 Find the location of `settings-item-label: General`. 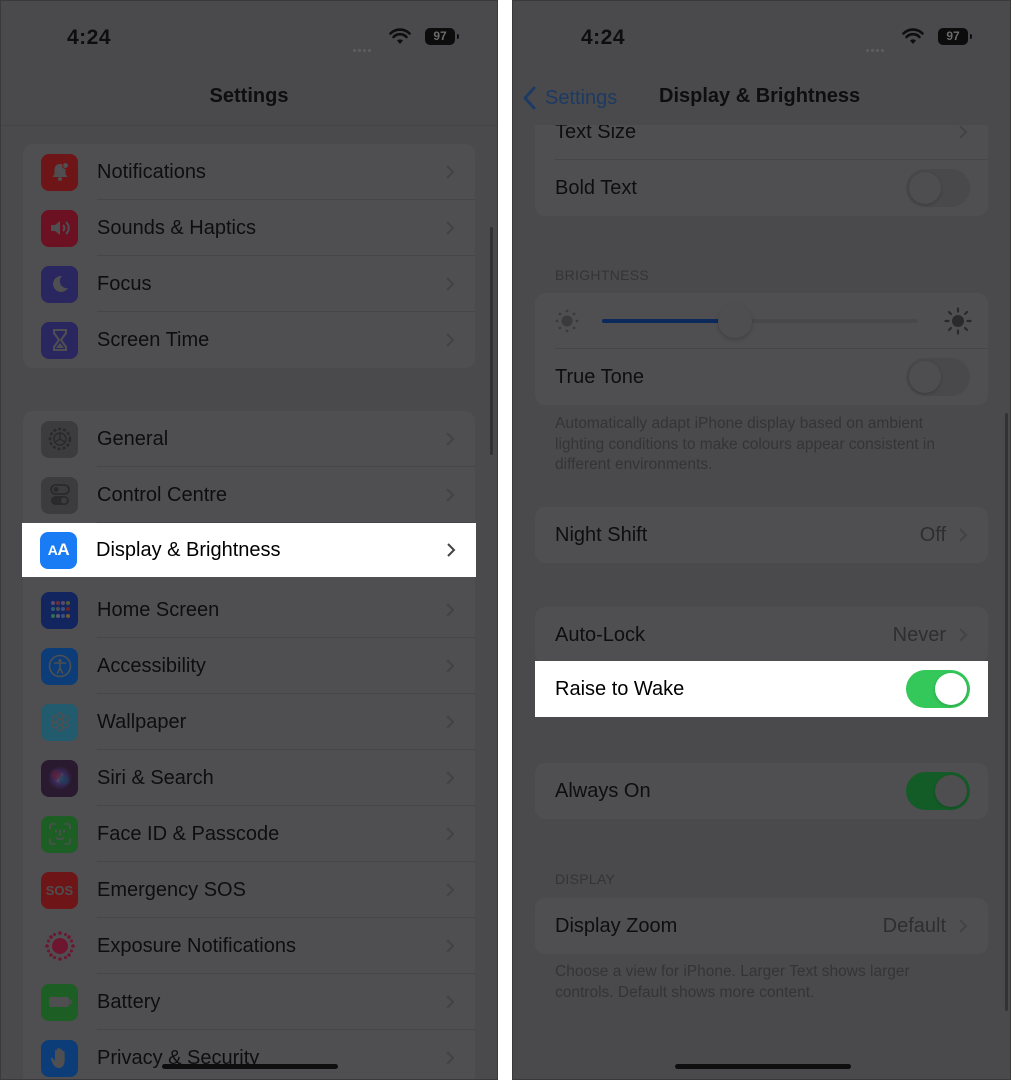

settings-item-label: General is located at coordinates (133, 438).